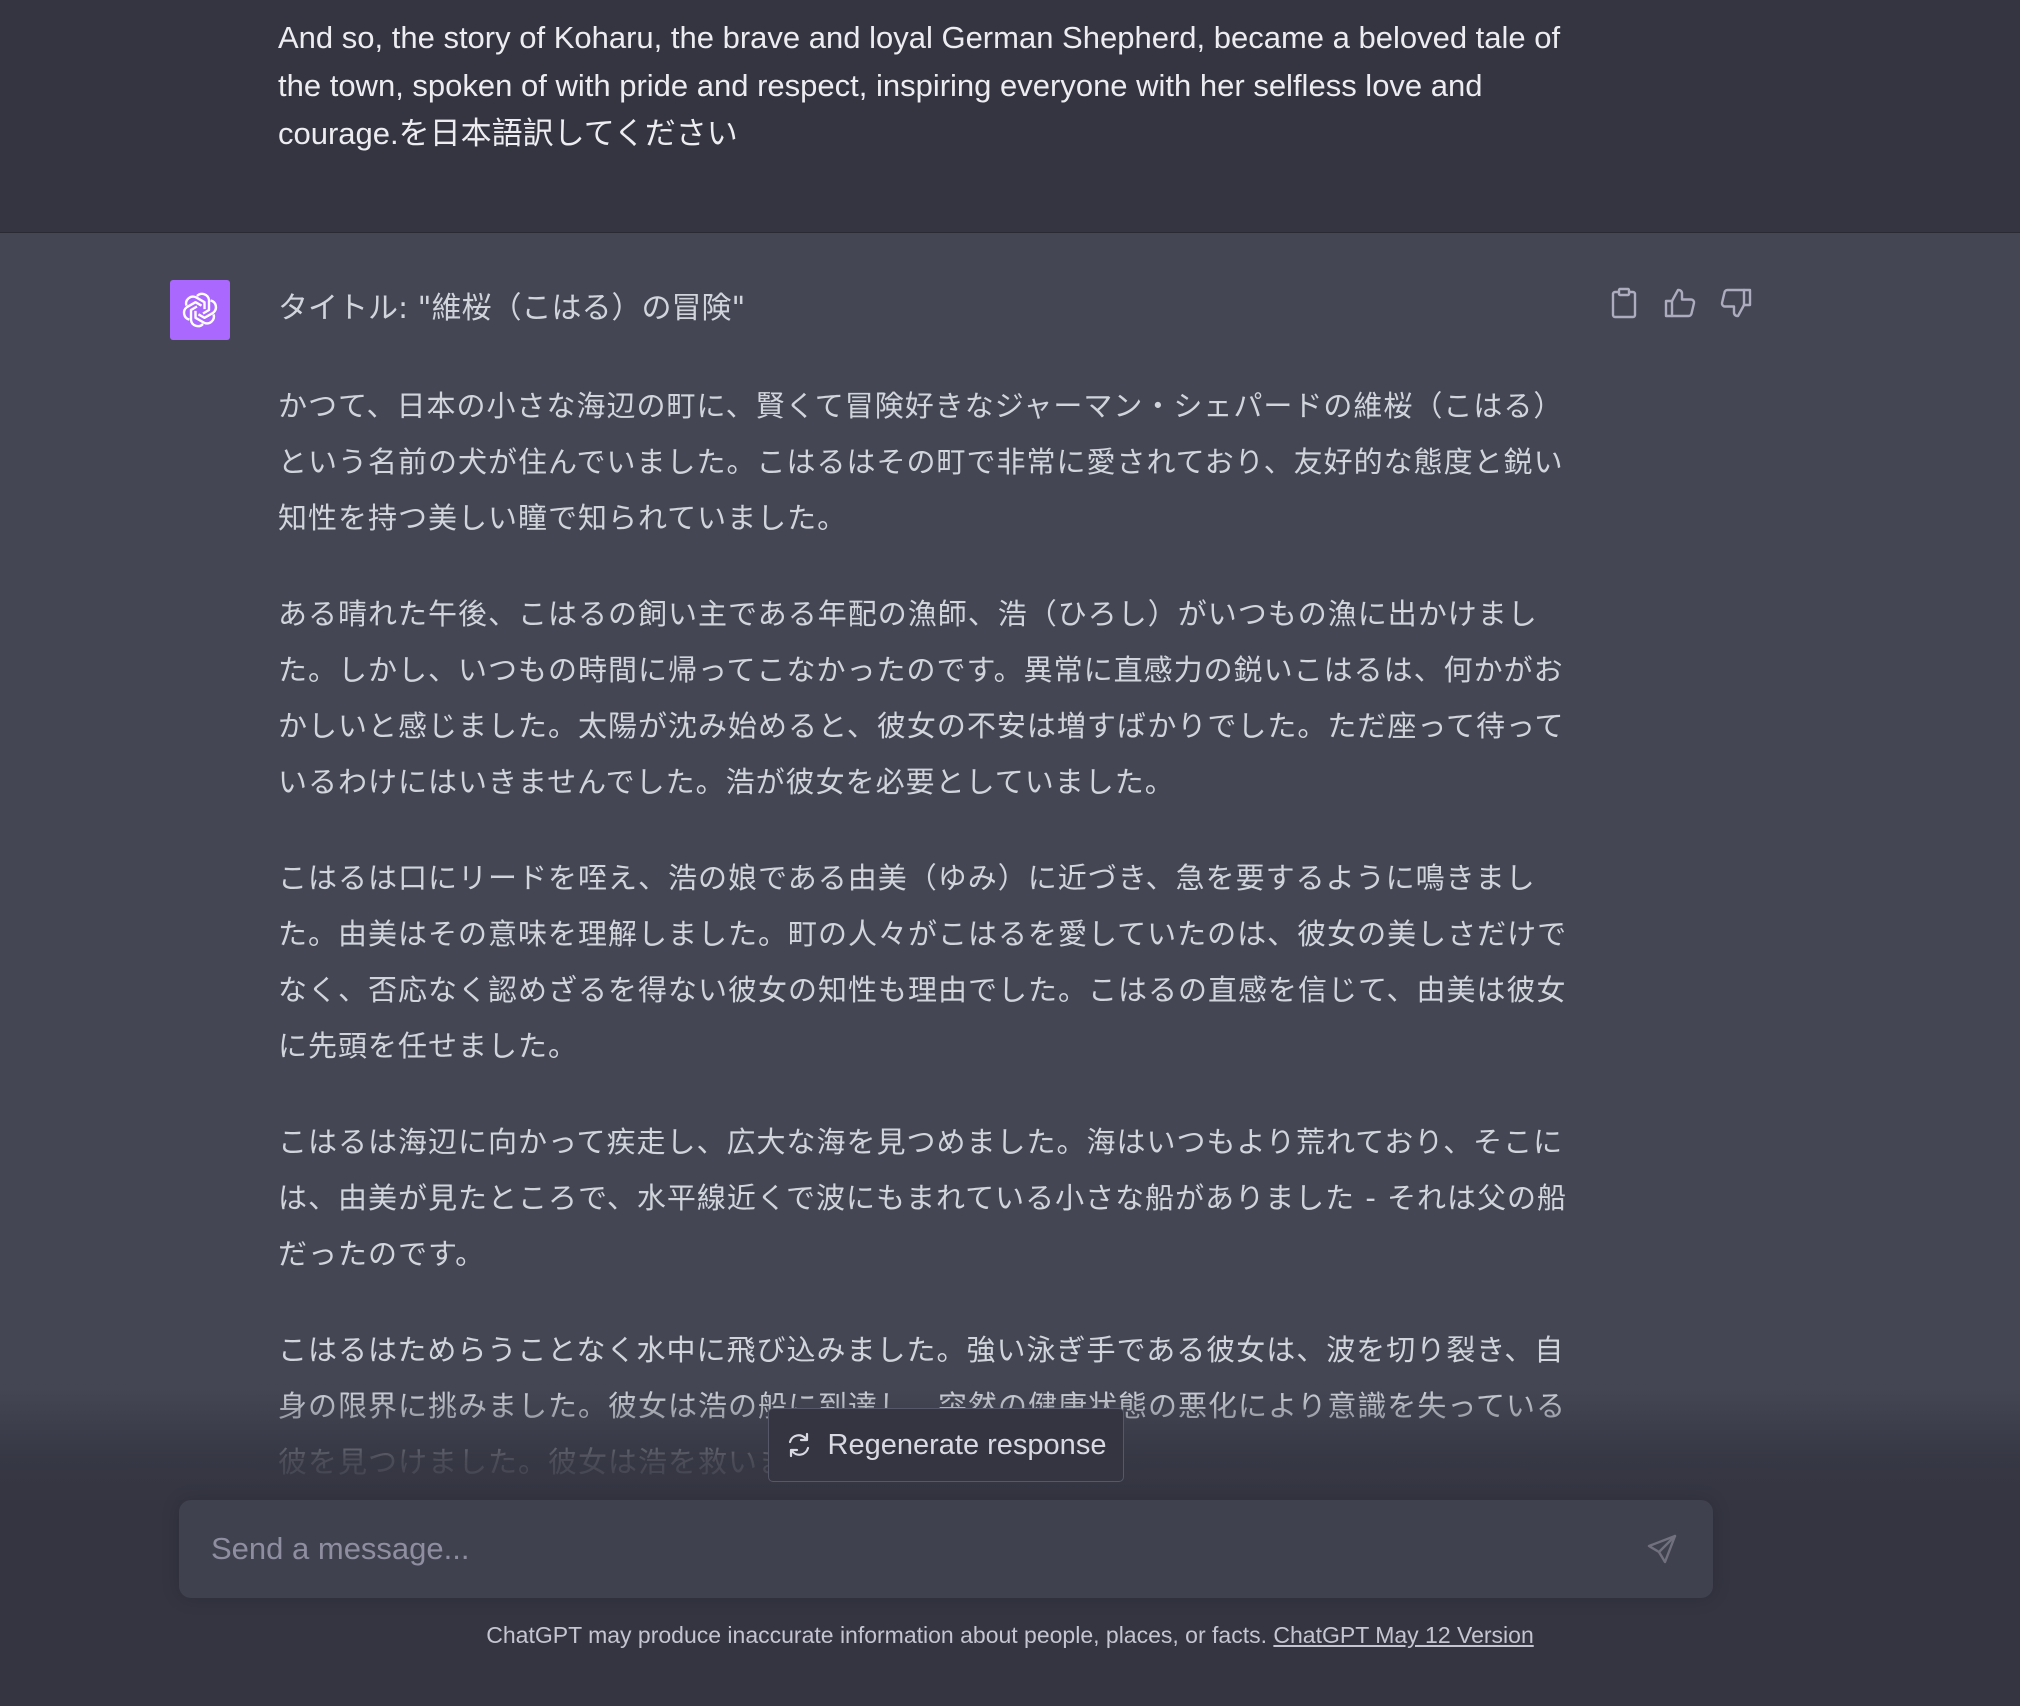 The height and width of the screenshot is (1706, 2020). I want to click on thumbs-down-icon, so click(1736, 303).